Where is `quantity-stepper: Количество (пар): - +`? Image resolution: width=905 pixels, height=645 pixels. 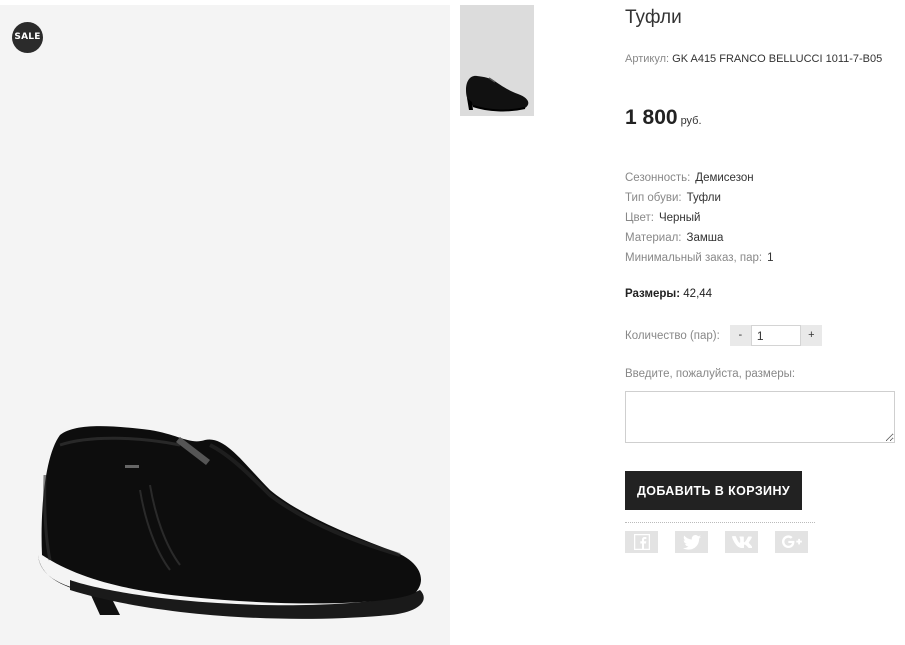
quantity-stepper: Количество (пар): - + is located at coordinates (723, 335).